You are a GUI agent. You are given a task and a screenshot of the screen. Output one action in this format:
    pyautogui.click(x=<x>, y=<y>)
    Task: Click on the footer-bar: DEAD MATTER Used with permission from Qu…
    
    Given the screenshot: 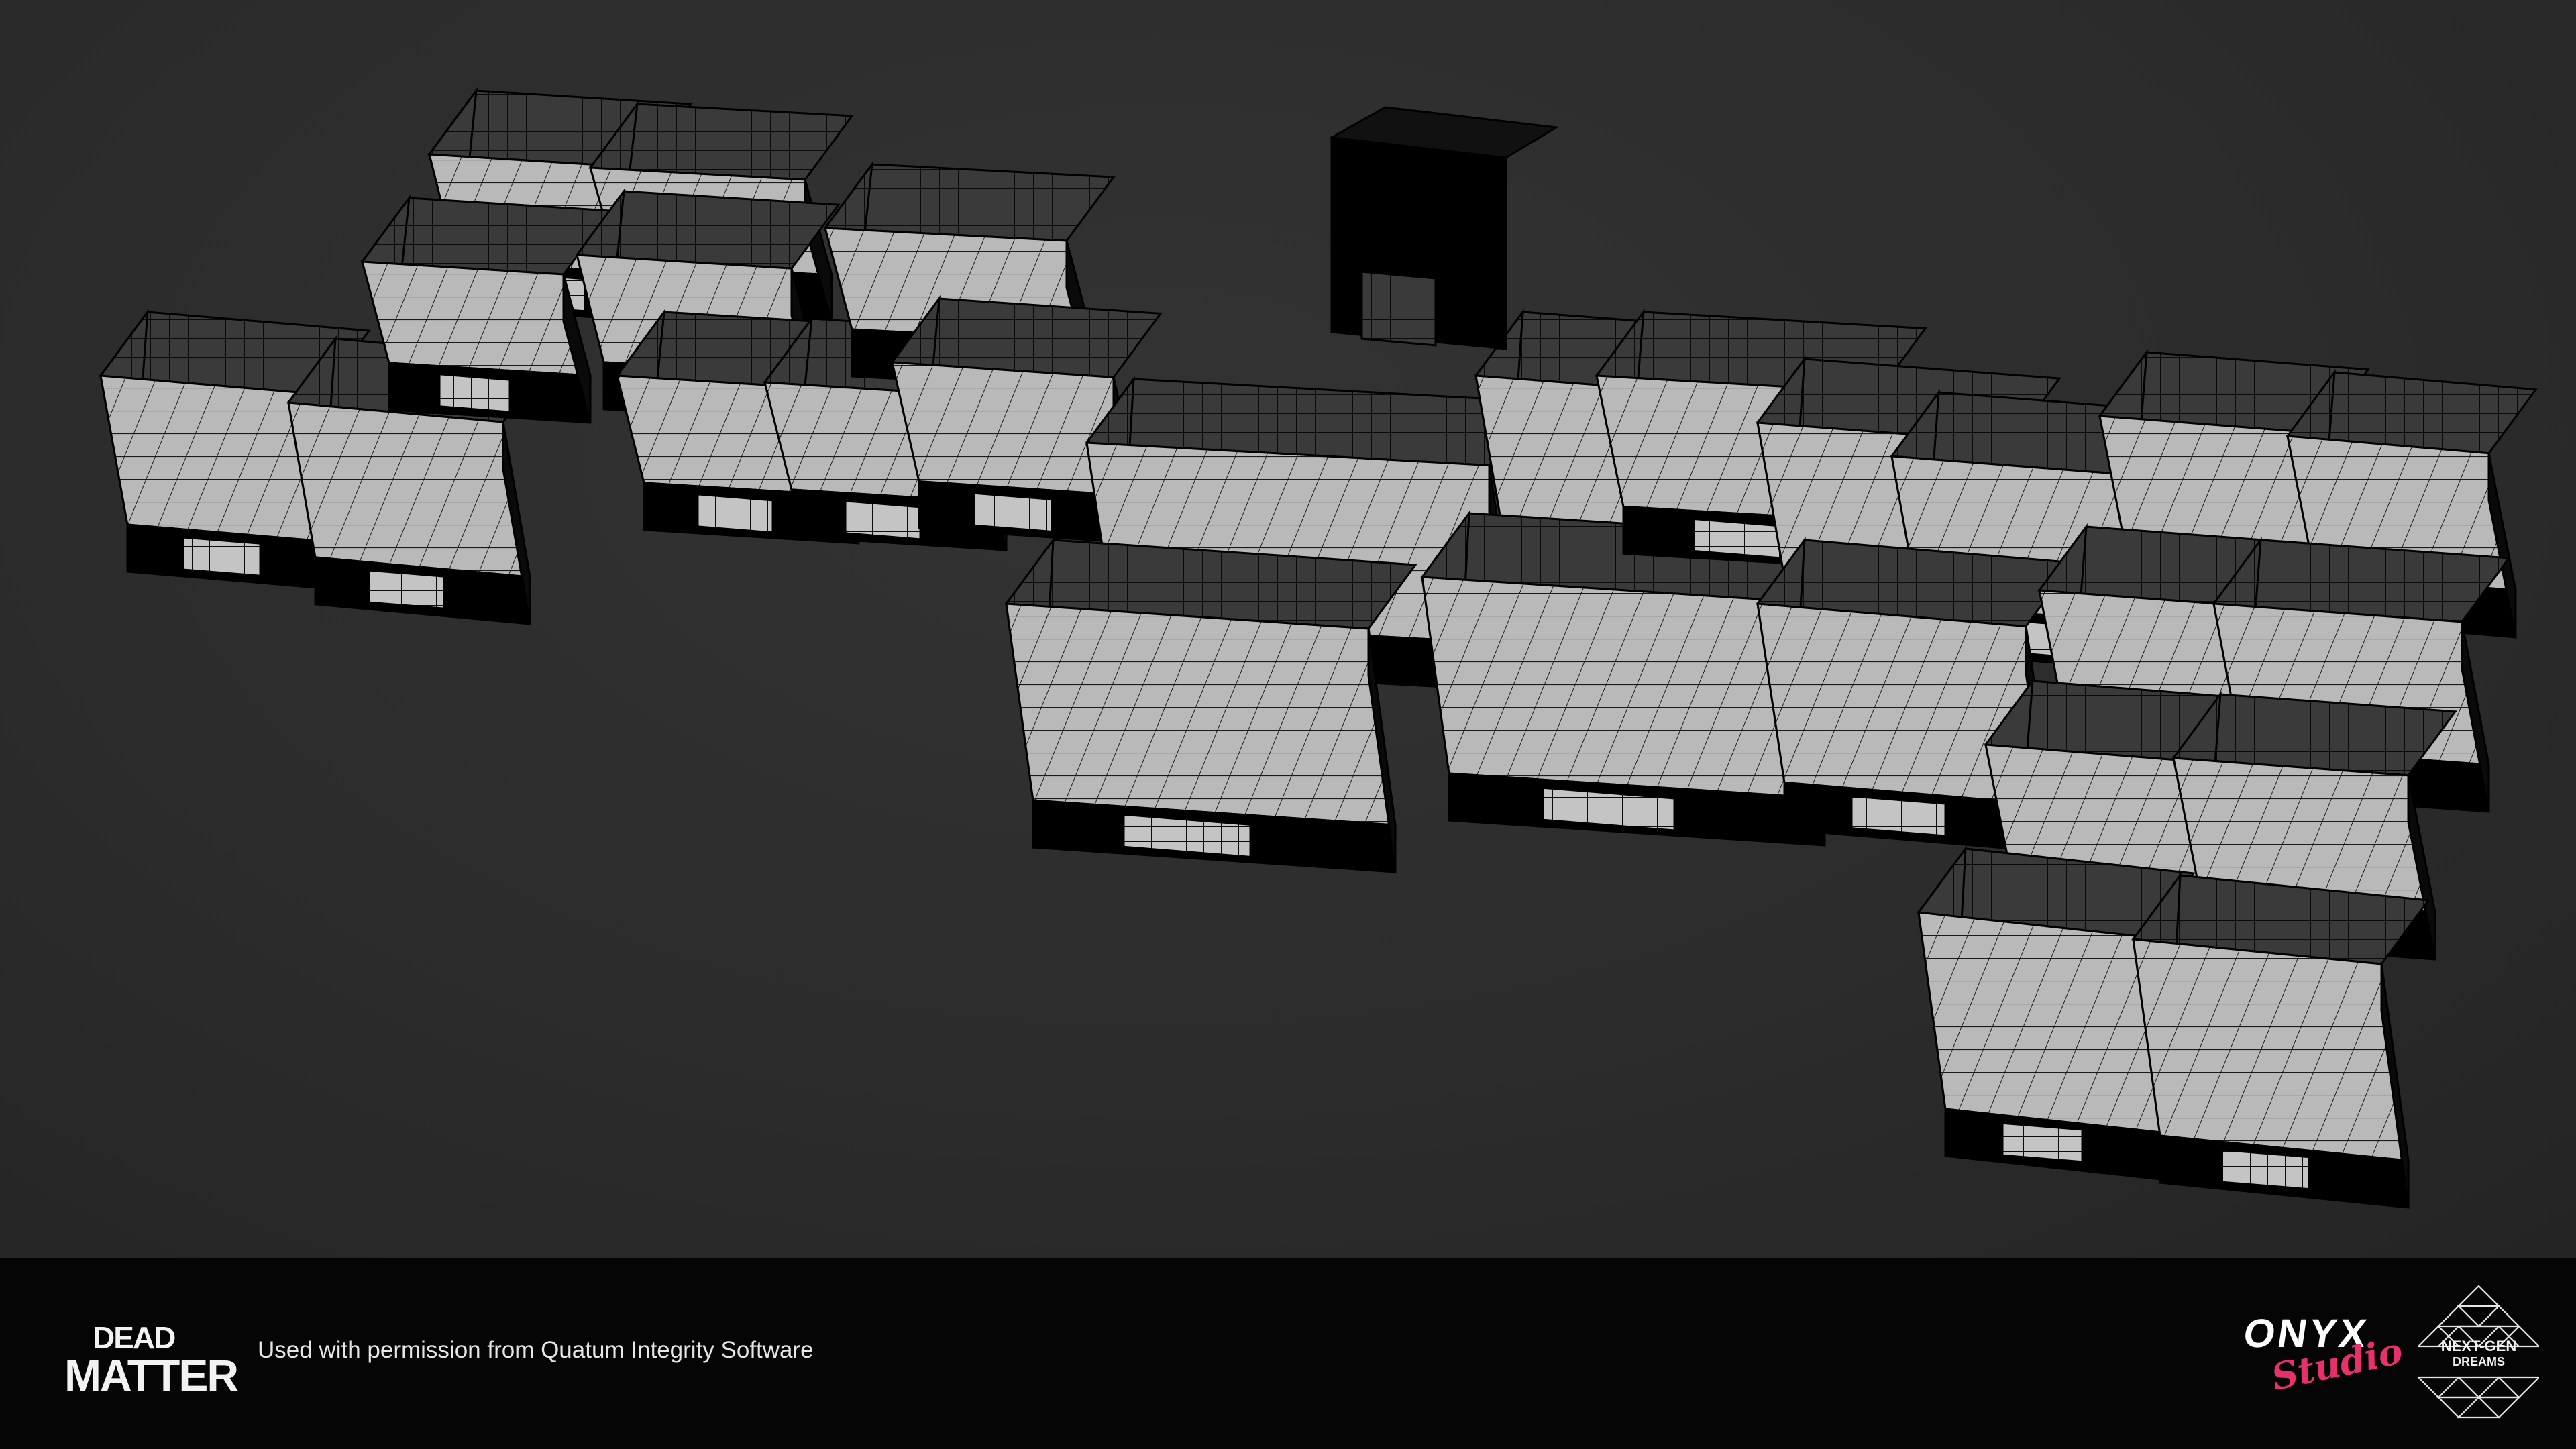 What is the action you would take?
    pyautogui.click(x=1288, y=1353)
    